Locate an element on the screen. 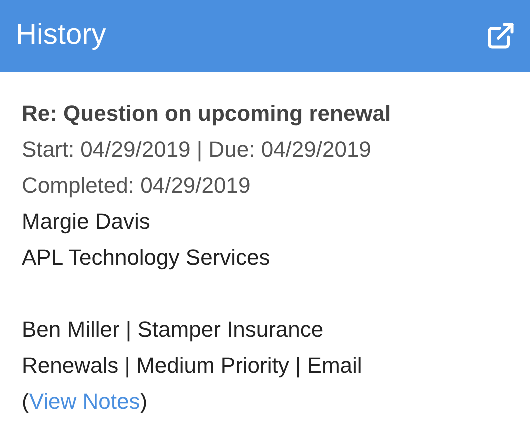 The image size is (530, 426). company-name: APL Technology Services is located at coordinates (147, 258).